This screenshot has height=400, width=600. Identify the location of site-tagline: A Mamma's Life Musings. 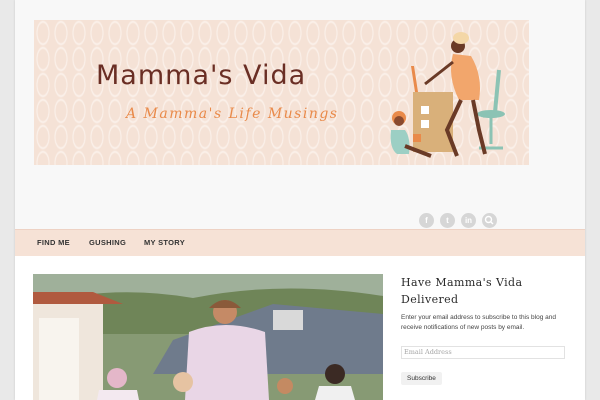
(232, 114).